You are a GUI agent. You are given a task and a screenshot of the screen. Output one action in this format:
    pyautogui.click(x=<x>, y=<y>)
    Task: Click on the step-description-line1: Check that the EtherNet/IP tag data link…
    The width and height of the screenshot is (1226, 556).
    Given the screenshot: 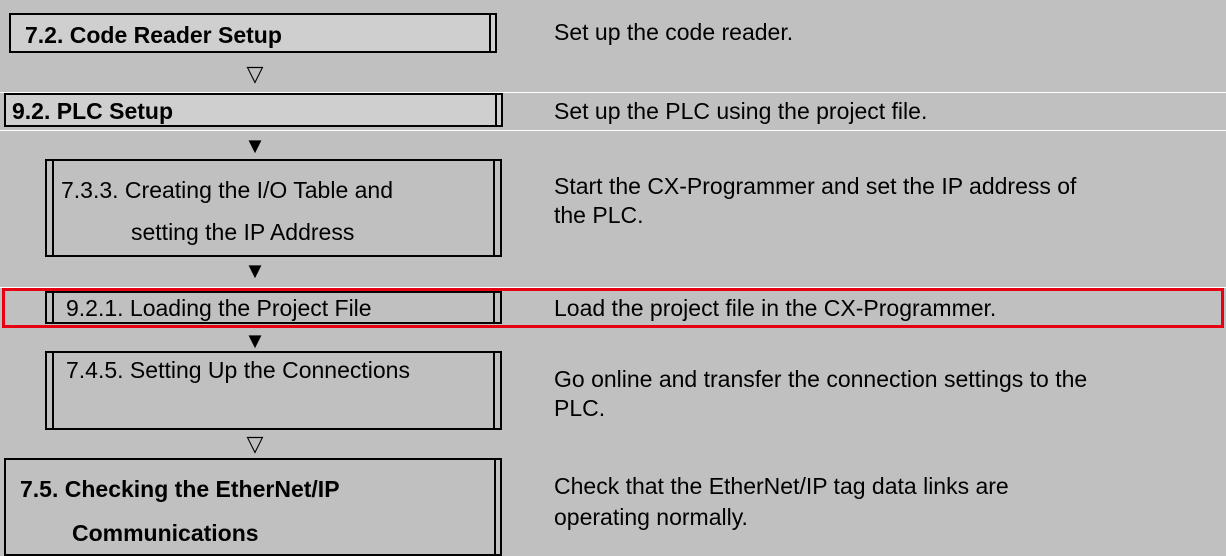 What is the action you would take?
    pyautogui.click(x=781, y=486)
    